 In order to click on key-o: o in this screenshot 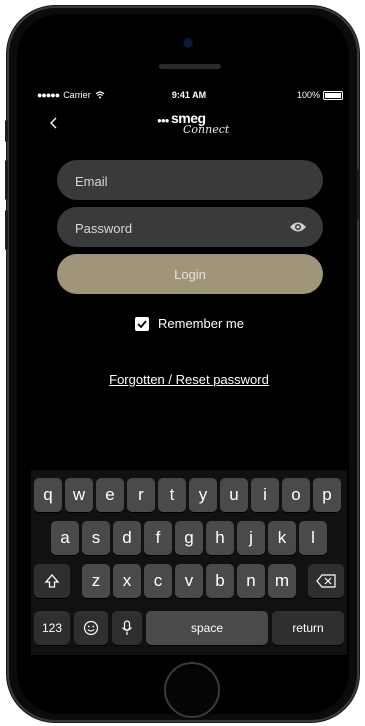, I will do `click(296, 495)`.